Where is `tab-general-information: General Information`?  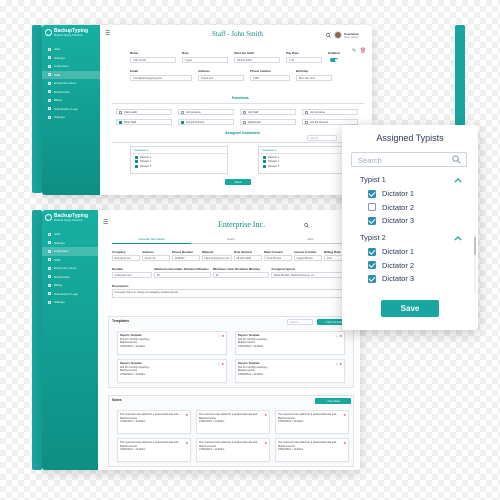
tab-general-information: General Information is located at coordinates (152, 240).